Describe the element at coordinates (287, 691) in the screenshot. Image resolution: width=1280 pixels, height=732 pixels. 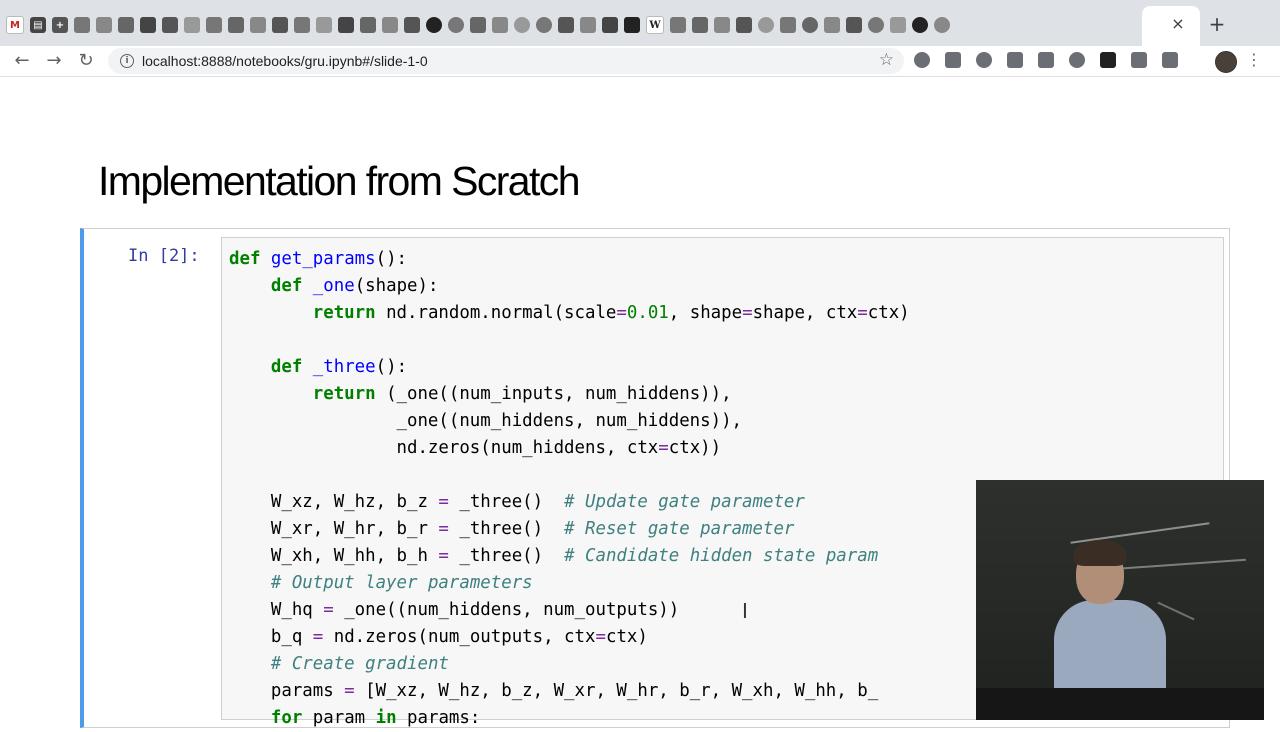
I see `code-token: params` at that location.